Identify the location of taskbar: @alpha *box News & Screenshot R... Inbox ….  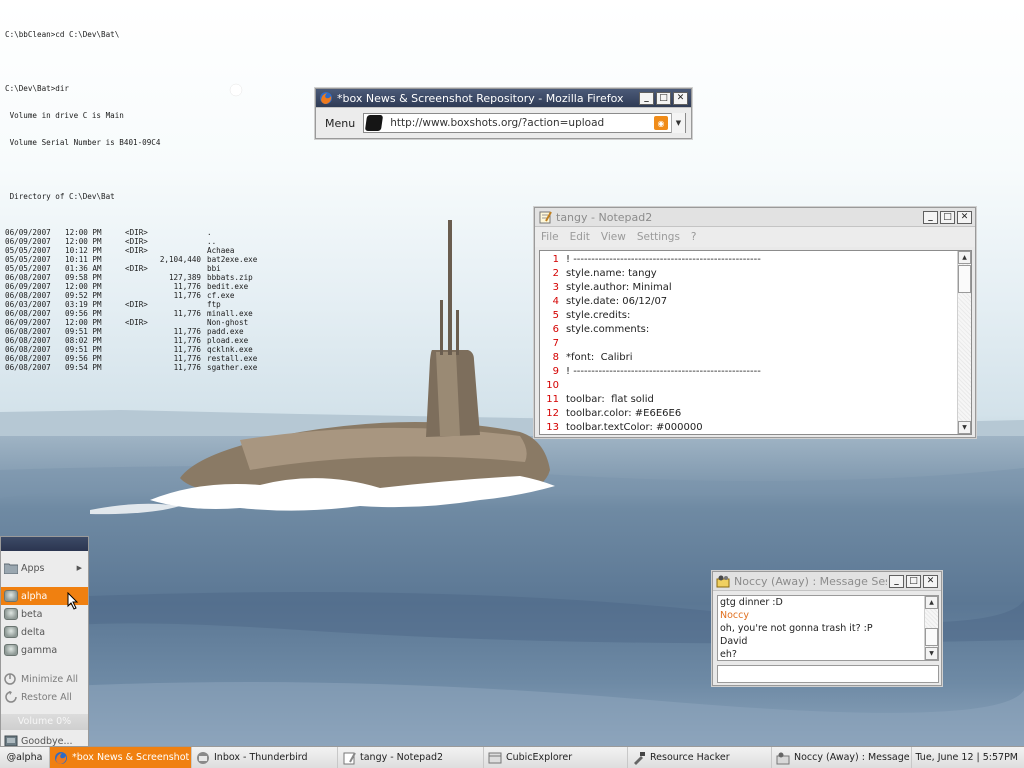
(512, 757).